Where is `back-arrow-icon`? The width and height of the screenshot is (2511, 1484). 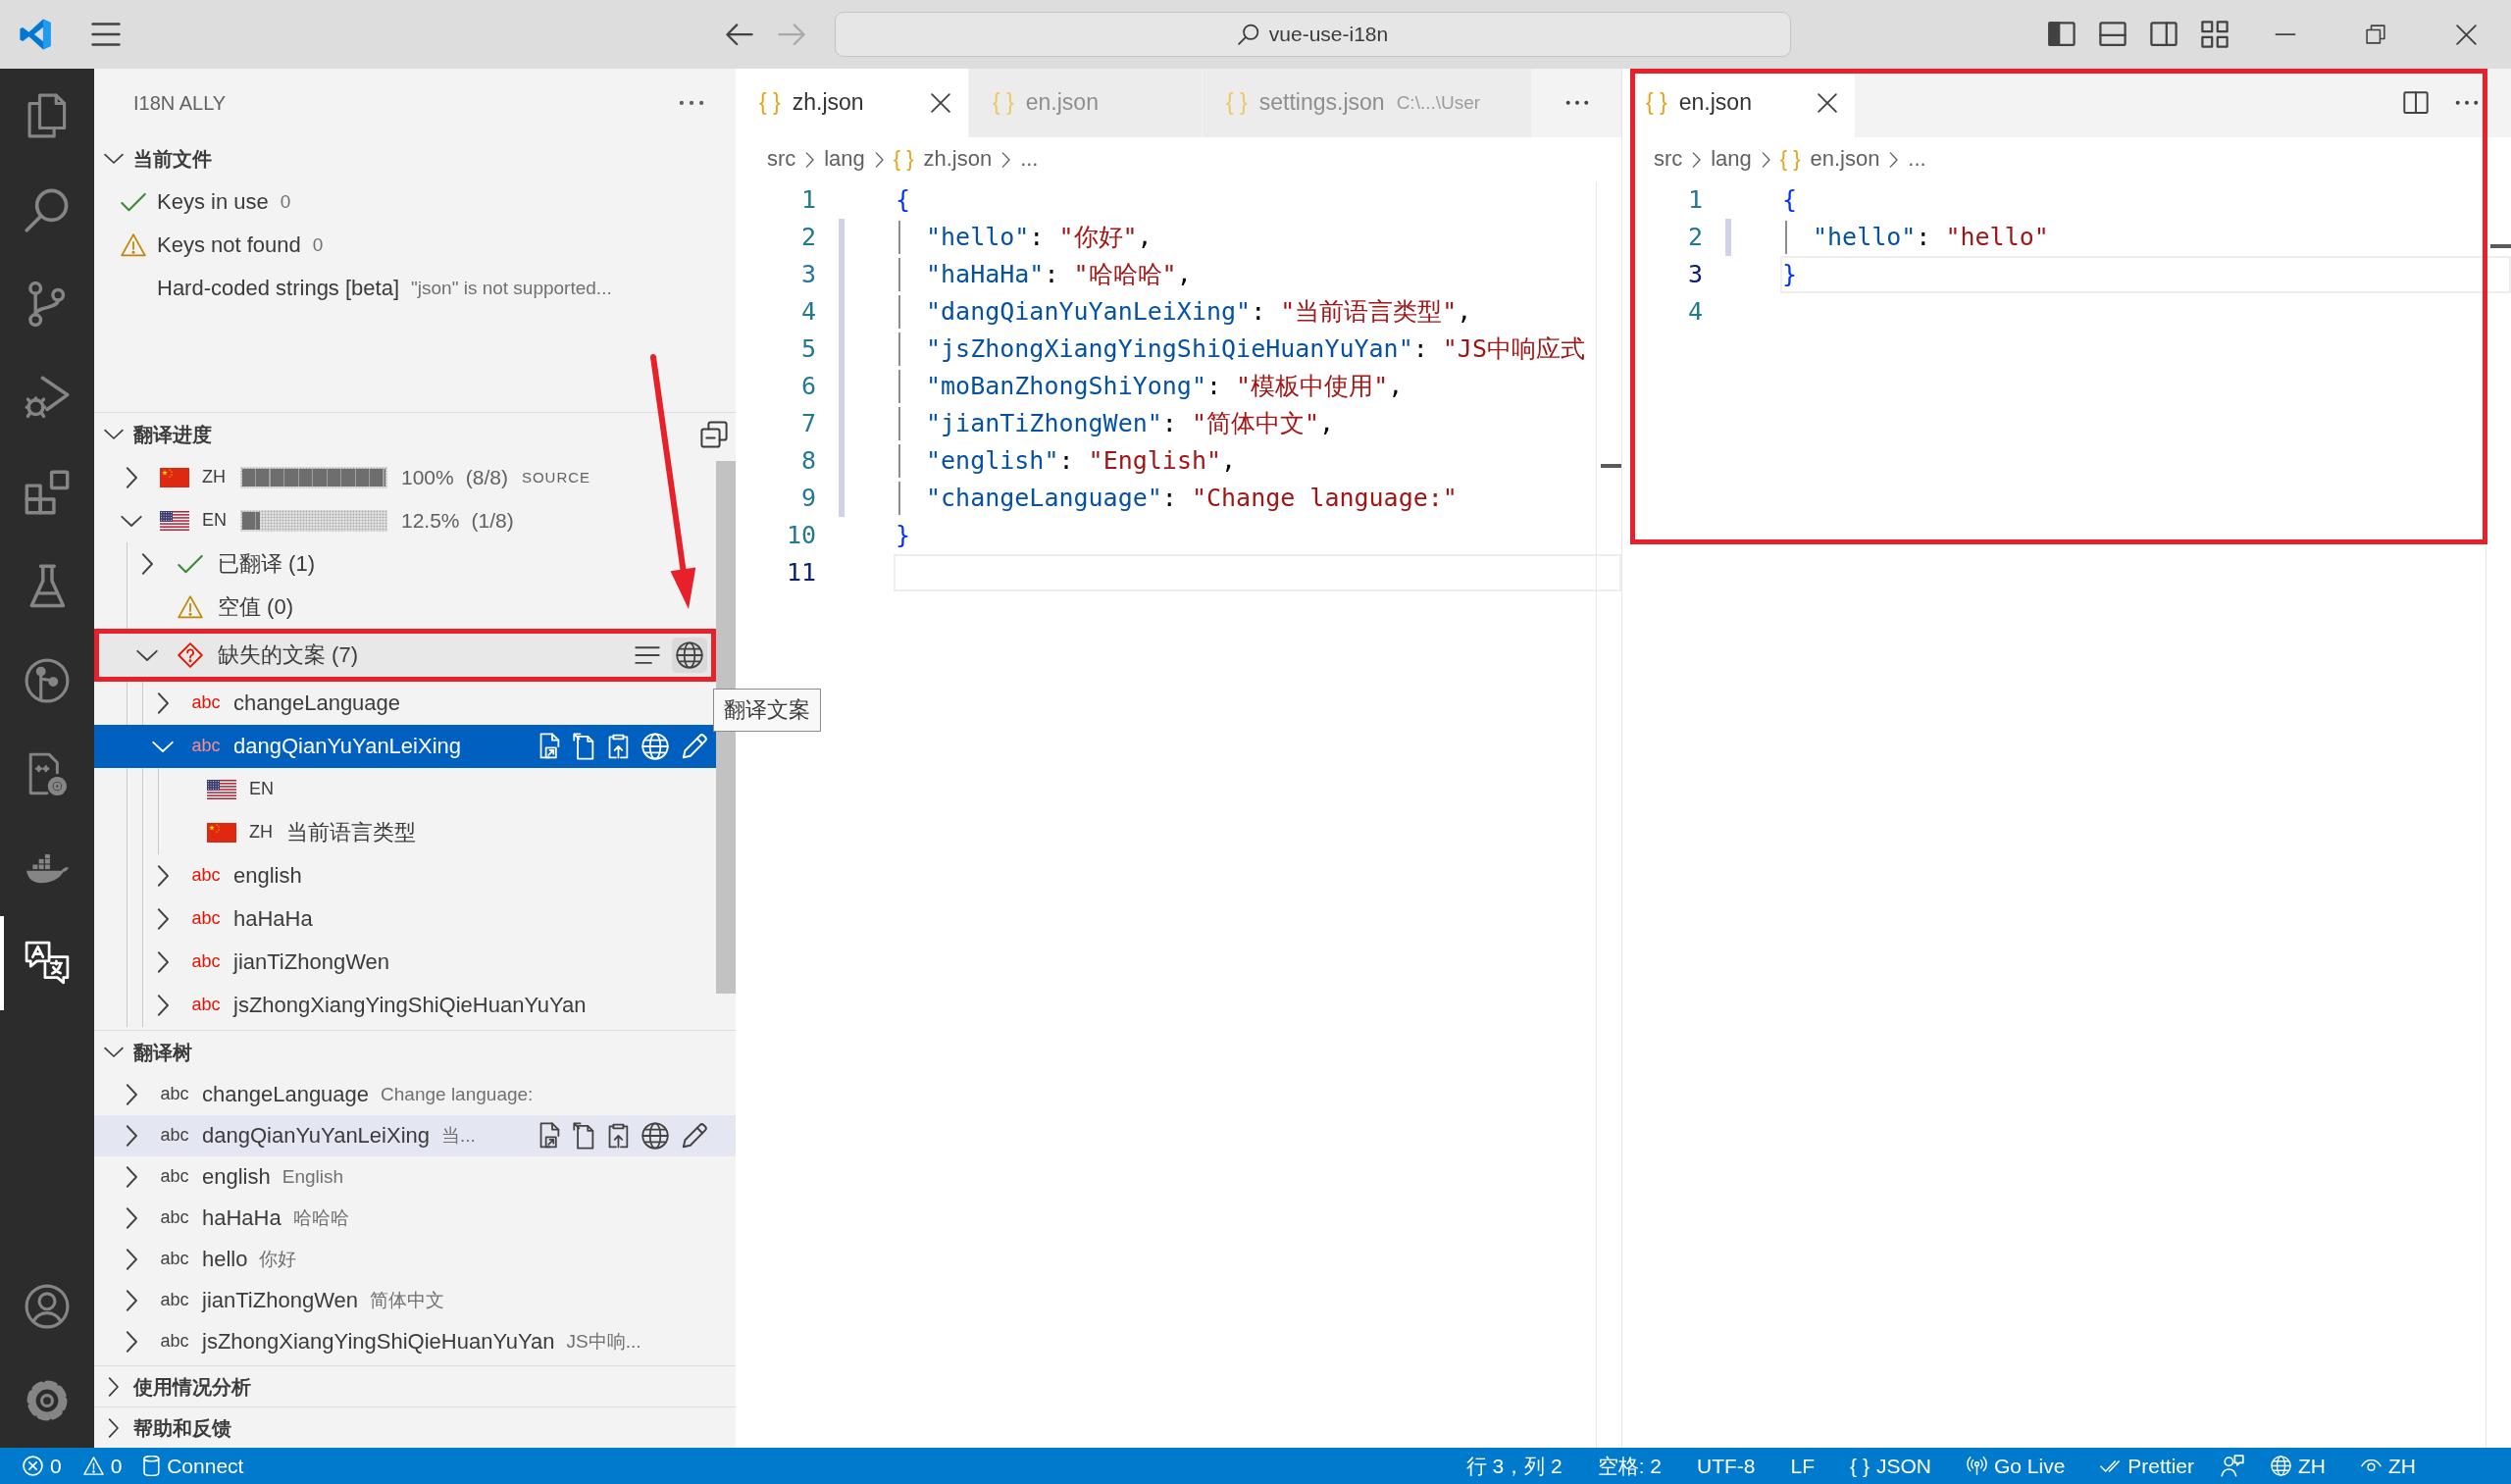 back-arrow-icon is located at coordinates (739, 34).